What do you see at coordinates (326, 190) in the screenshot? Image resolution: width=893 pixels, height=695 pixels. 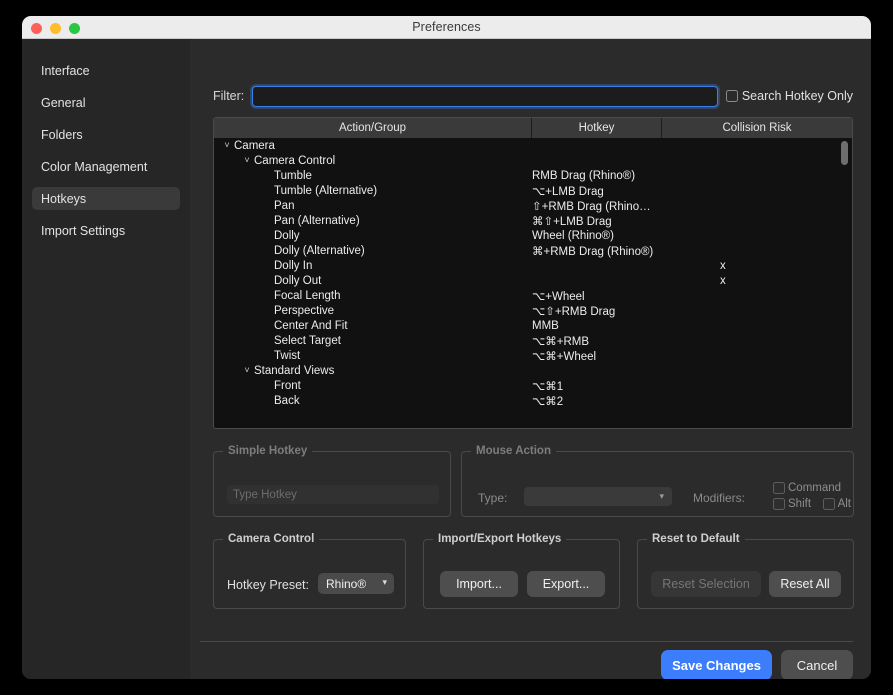 I see `row-label: Tumble (Alternative)` at bounding box center [326, 190].